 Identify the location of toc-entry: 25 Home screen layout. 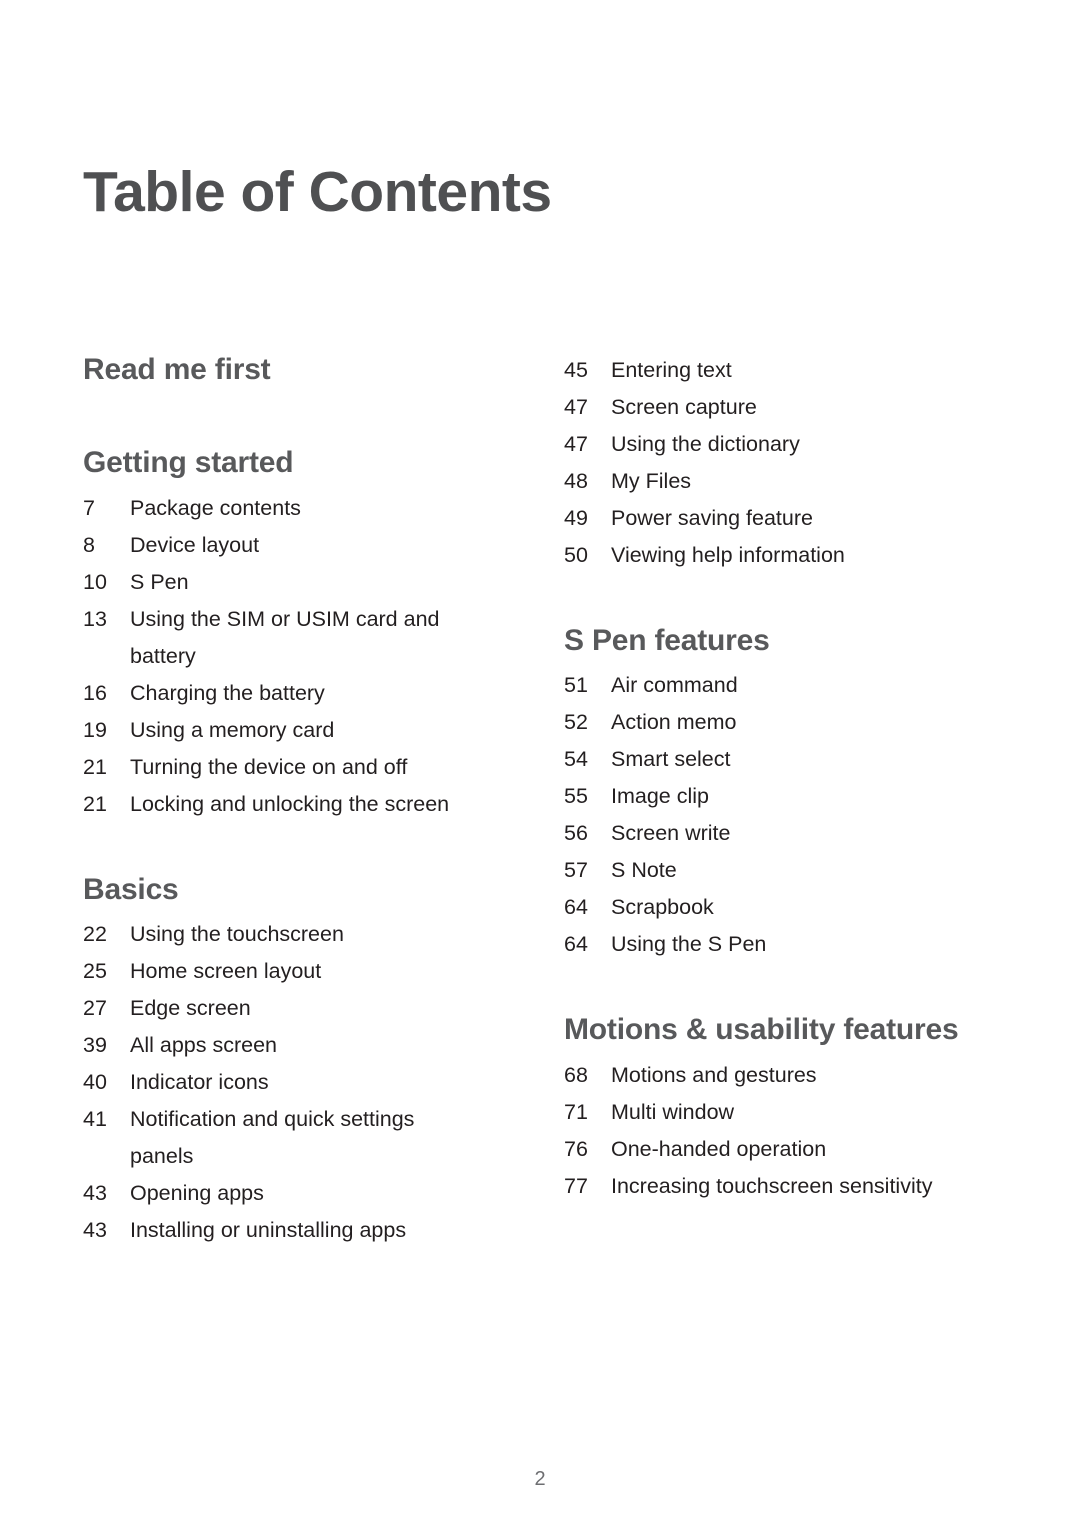
(282, 971).